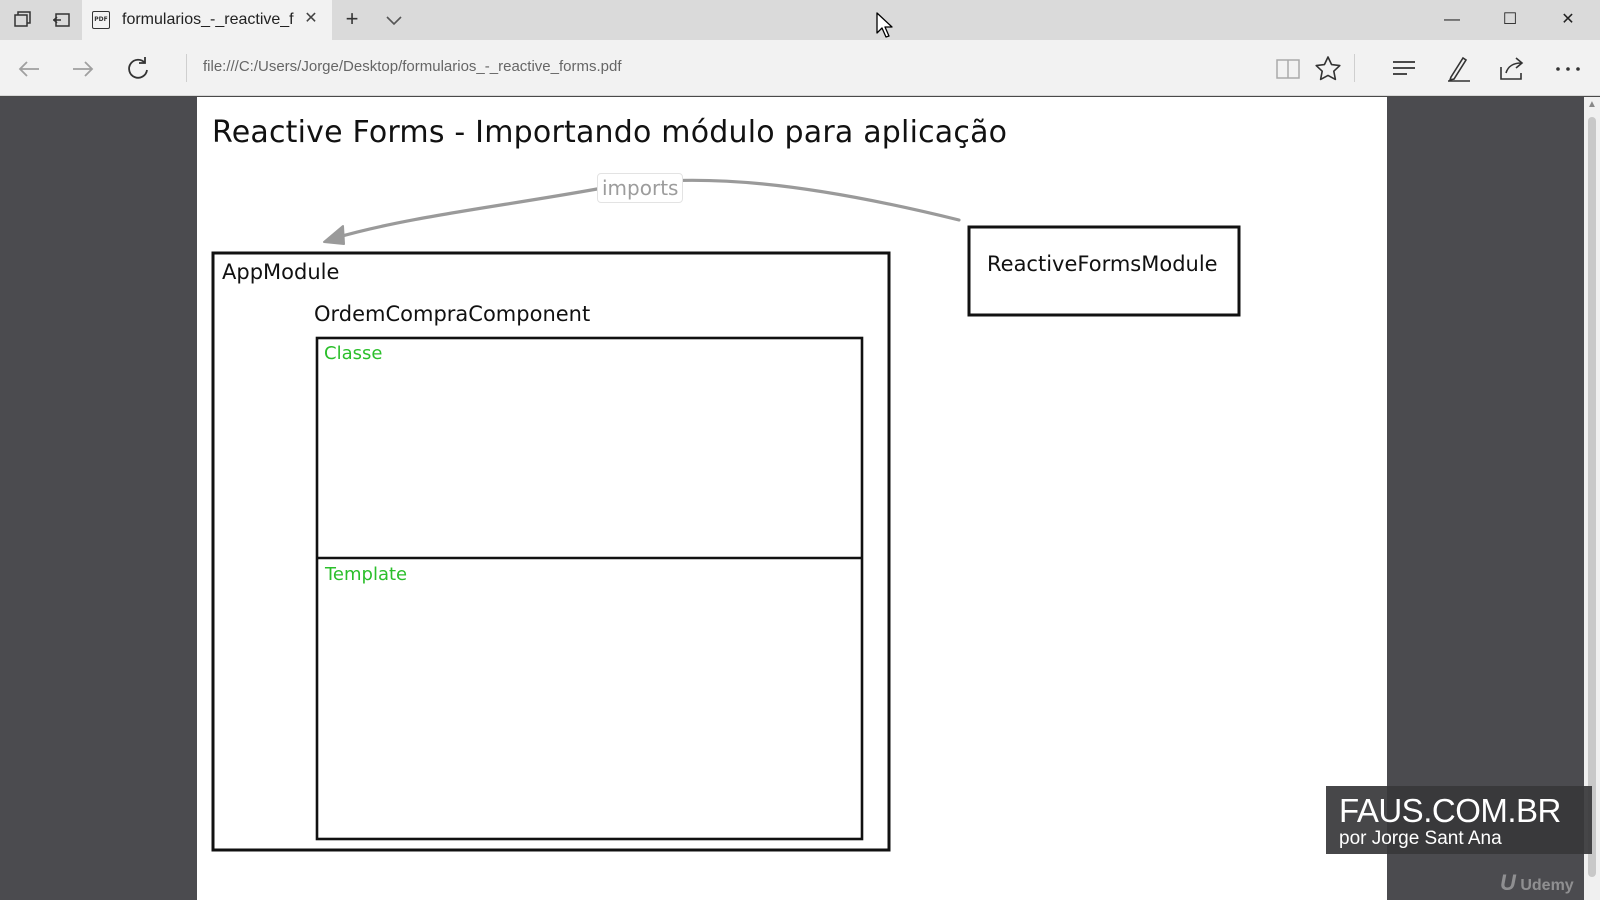  Describe the element at coordinates (452, 314) in the screenshot. I see `component-label: OrdemCompraComponent` at that location.